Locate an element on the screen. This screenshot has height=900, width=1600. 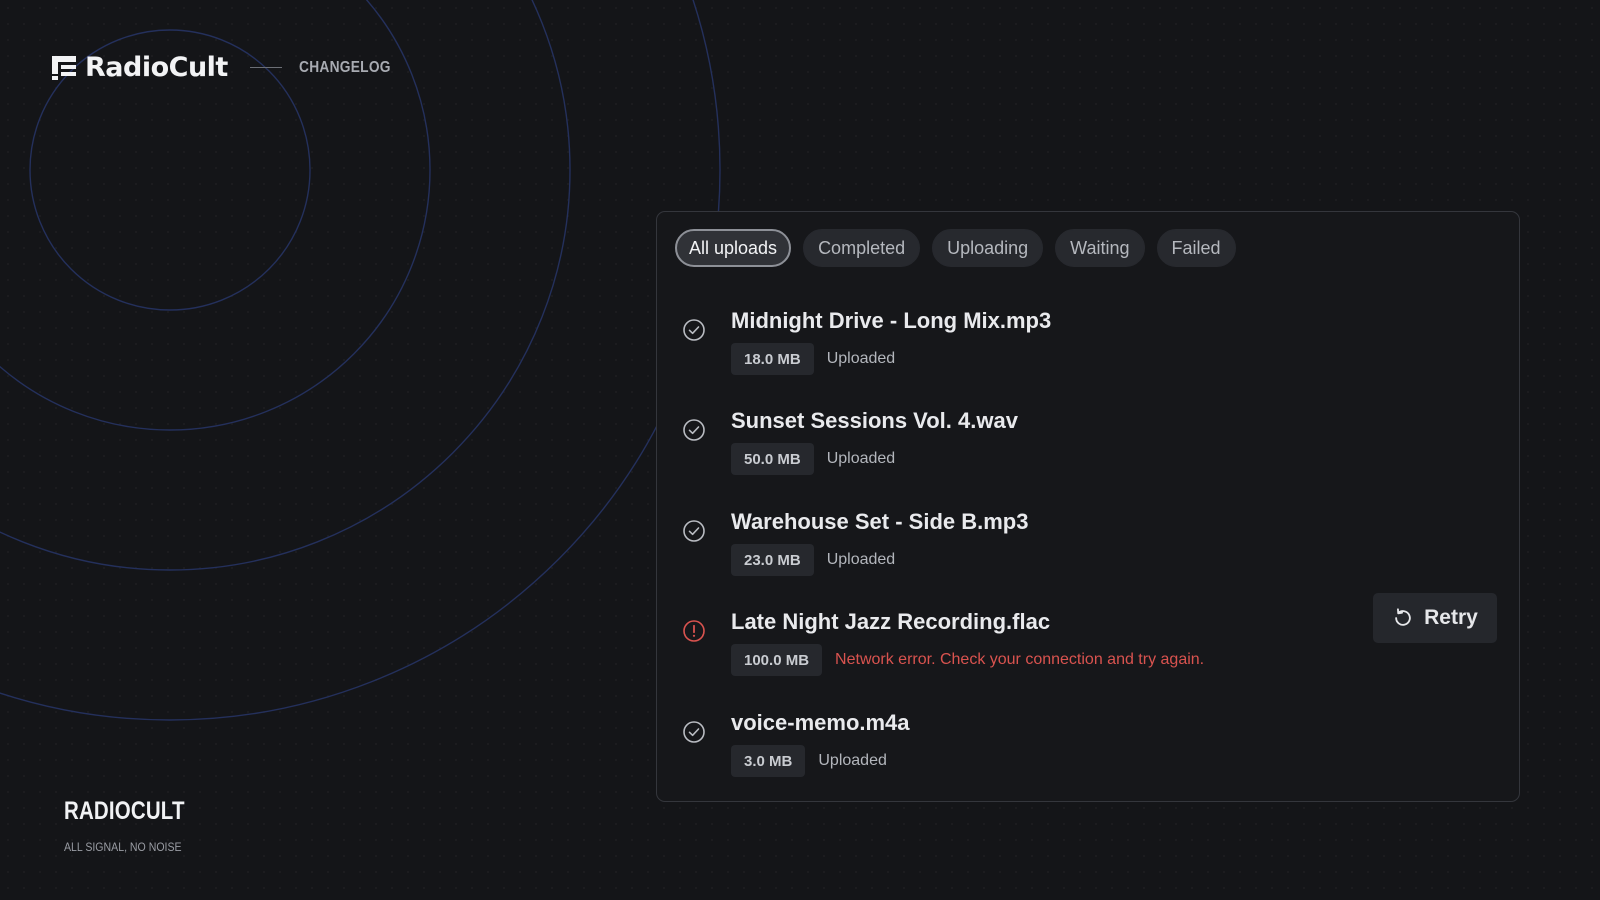
file-name: voice-memo.m4a is located at coordinates (820, 722).